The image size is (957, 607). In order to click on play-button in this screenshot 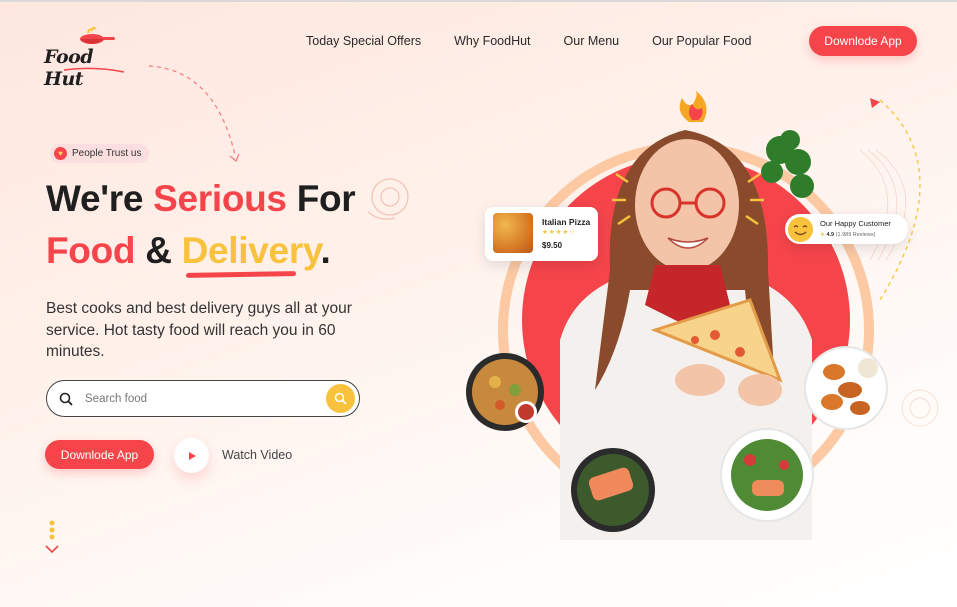, I will do `click(191, 455)`.